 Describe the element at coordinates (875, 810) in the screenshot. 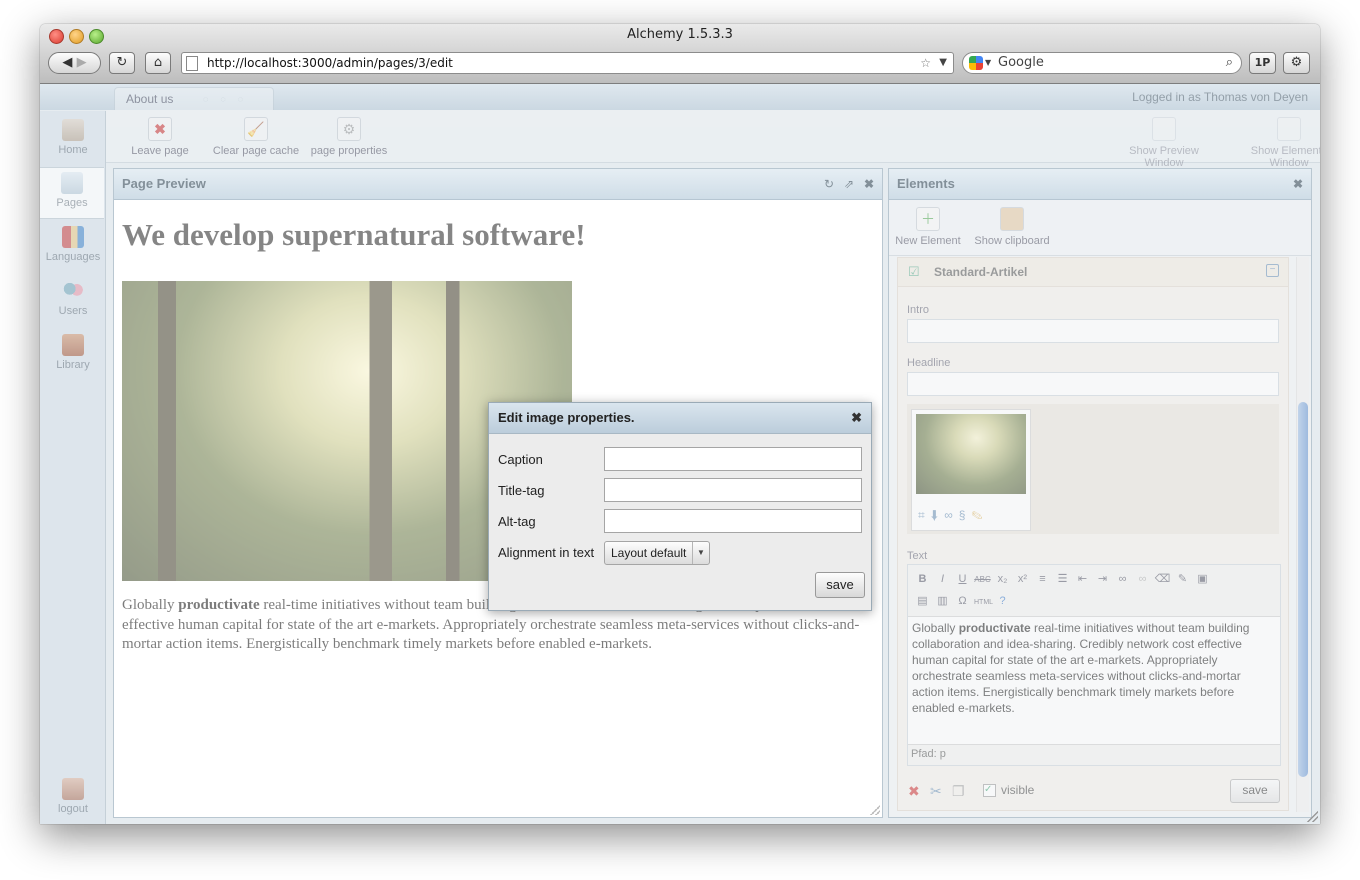

I see `resize-handle-icon` at that location.